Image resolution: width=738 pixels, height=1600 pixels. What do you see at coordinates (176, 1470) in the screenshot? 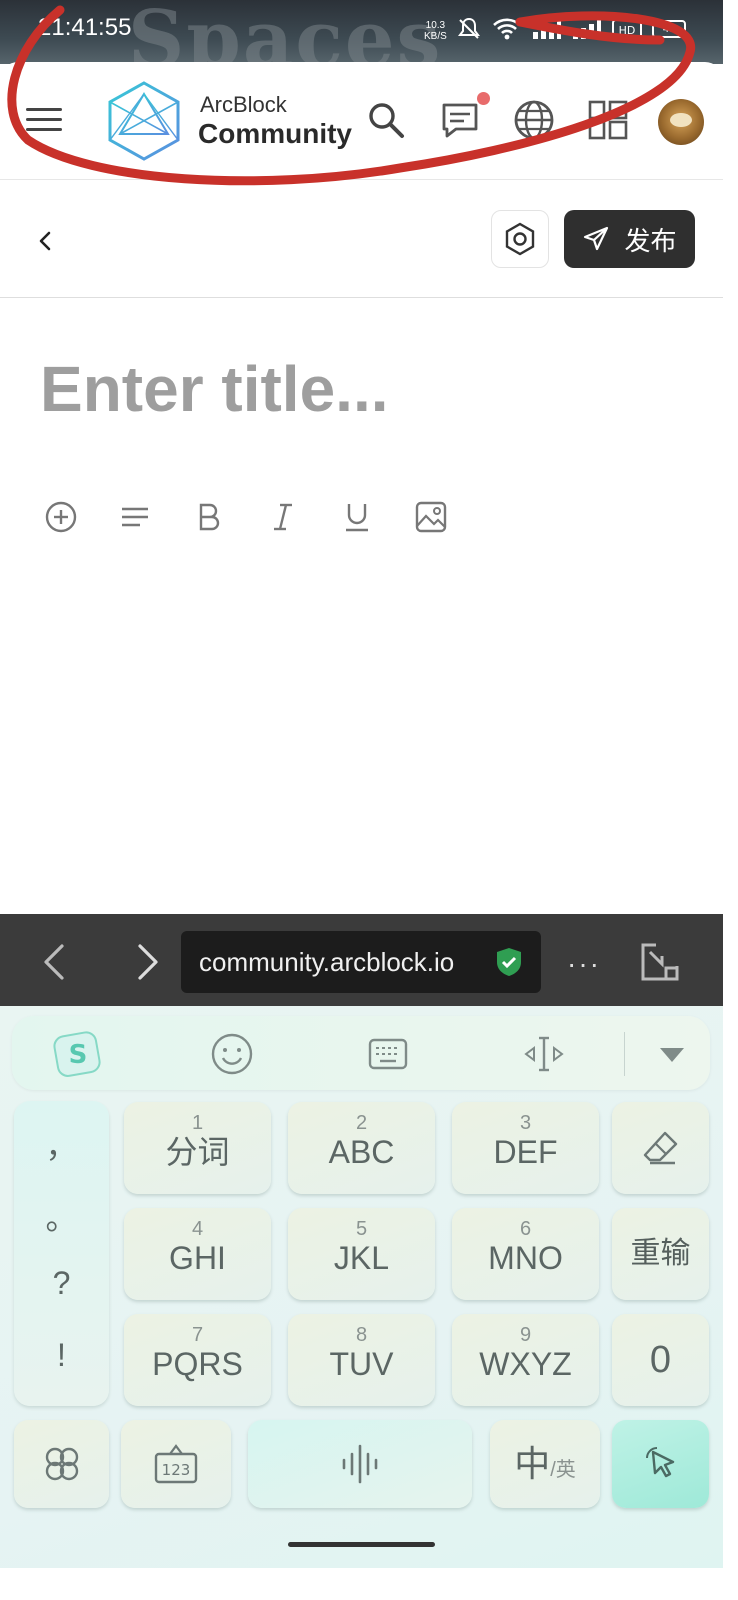
I see `svg-text: 123` at bounding box center [176, 1470].